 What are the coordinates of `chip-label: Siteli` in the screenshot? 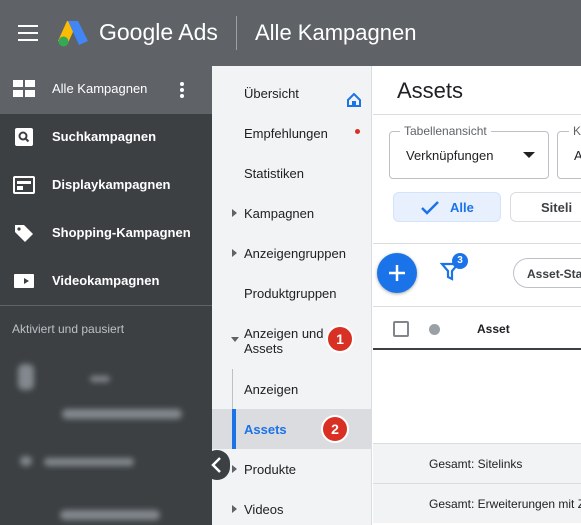 It's located at (557, 207).